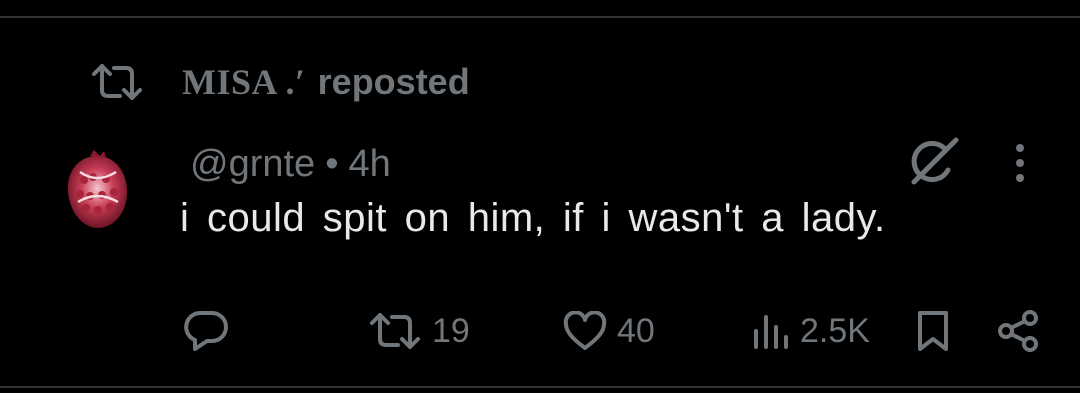  I want to click on repost-count: 19, so click(451, 330).